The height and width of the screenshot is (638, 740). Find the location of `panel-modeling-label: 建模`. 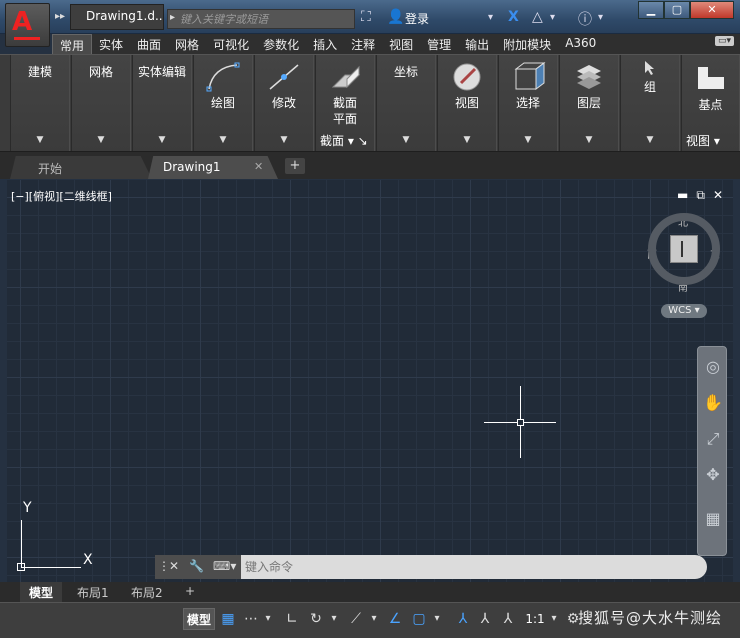

panel-modeling-label: 建模 is located at coordinates (39, 72).